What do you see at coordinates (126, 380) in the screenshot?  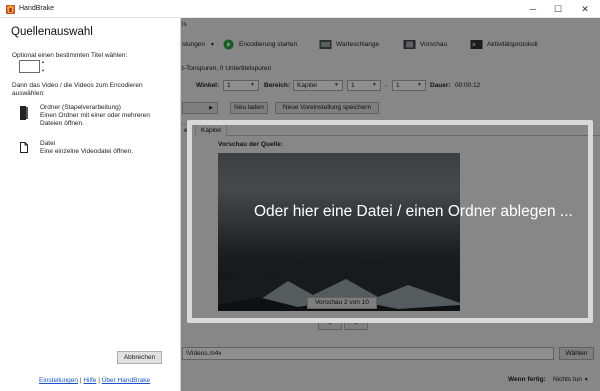 I see `about-link: Über HandBrake` at bounding box center [126, 380].